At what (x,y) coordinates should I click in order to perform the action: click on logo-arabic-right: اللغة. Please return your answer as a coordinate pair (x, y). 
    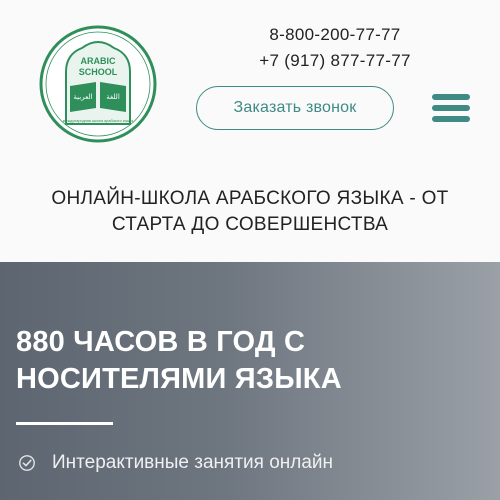
    Looking at the image, I should click on (113, 97).